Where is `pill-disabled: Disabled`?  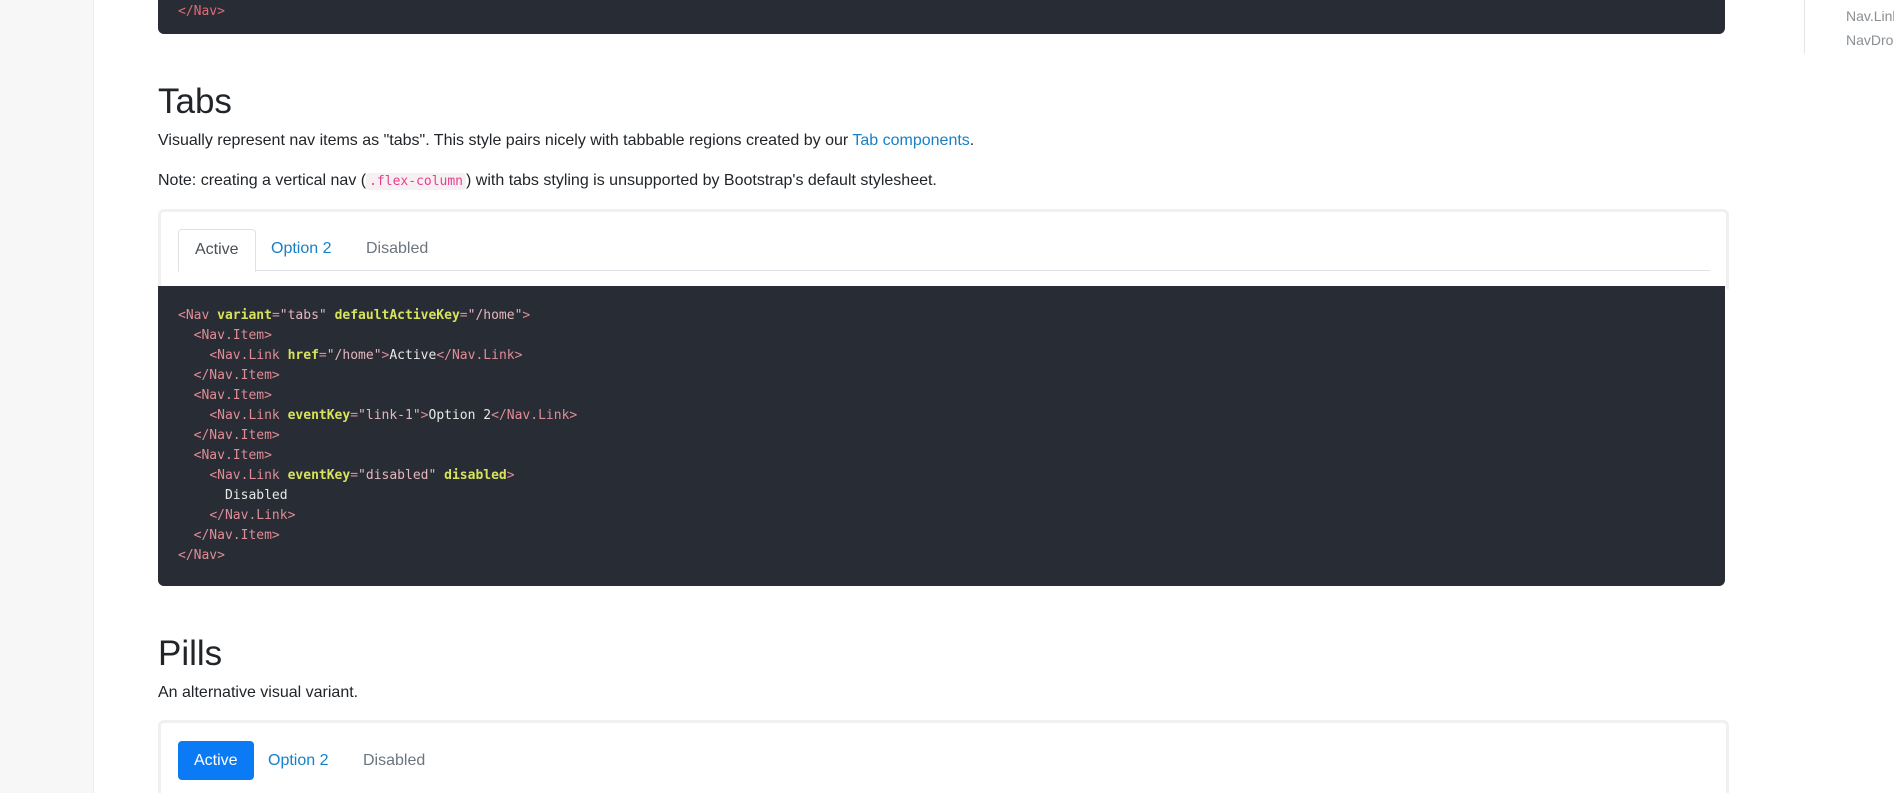 pill-disabled: Disabled is located at coordinates (394, 760).